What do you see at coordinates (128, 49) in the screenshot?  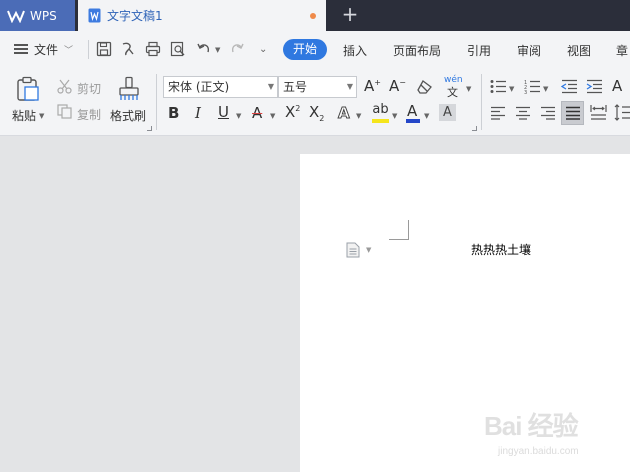 I see `export-pdf-icon` at bounding box center [128, 49].